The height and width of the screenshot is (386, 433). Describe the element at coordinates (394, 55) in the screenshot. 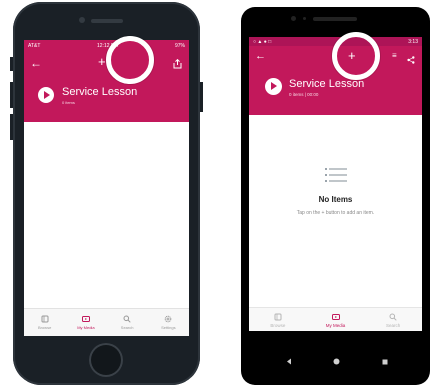

I see `sort-icon: ≡` at that location.